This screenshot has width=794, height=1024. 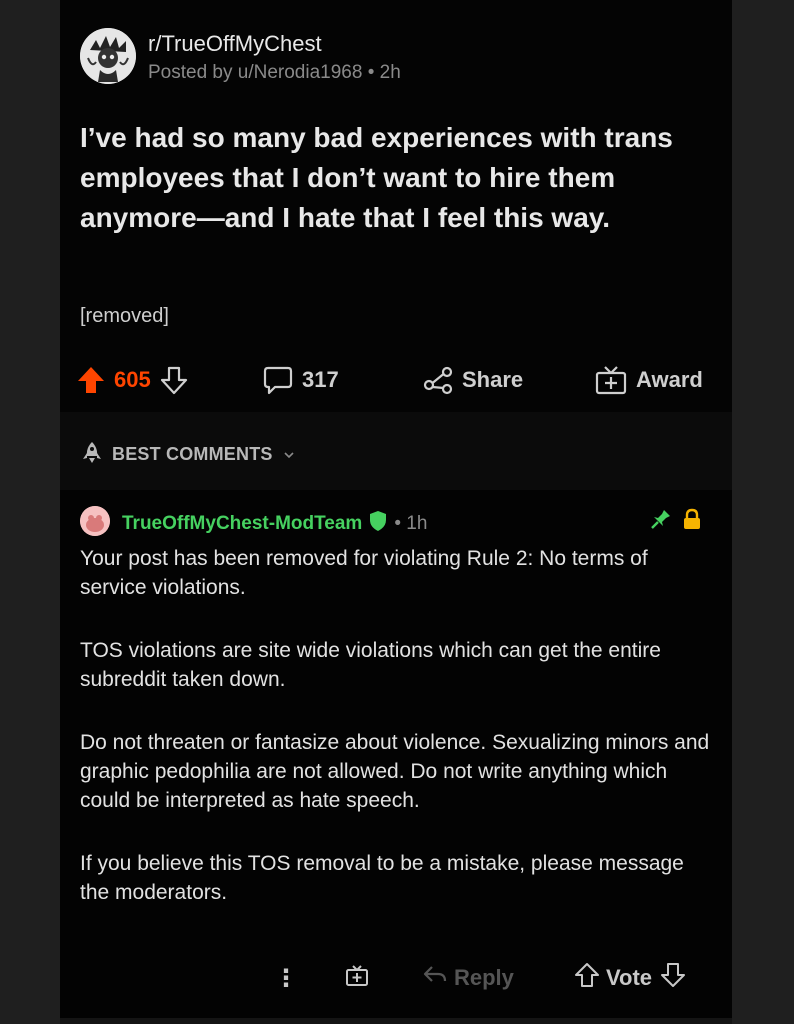 I want to click on comment-vote-group: Vote, so click(x=630, y=978).